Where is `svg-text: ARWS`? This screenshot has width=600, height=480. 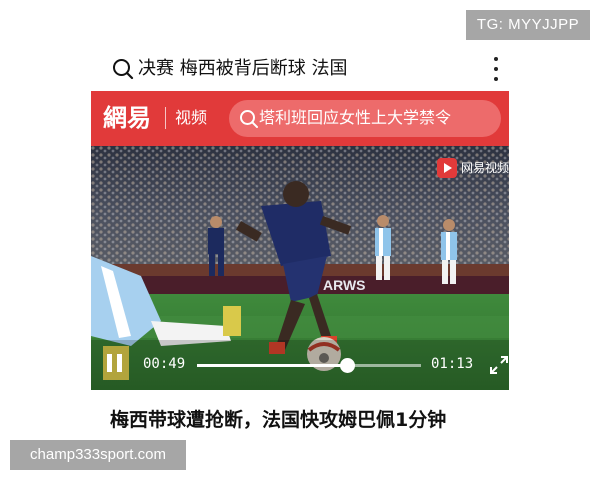
svg-text: ARWS is located at coordinates (344, 285).